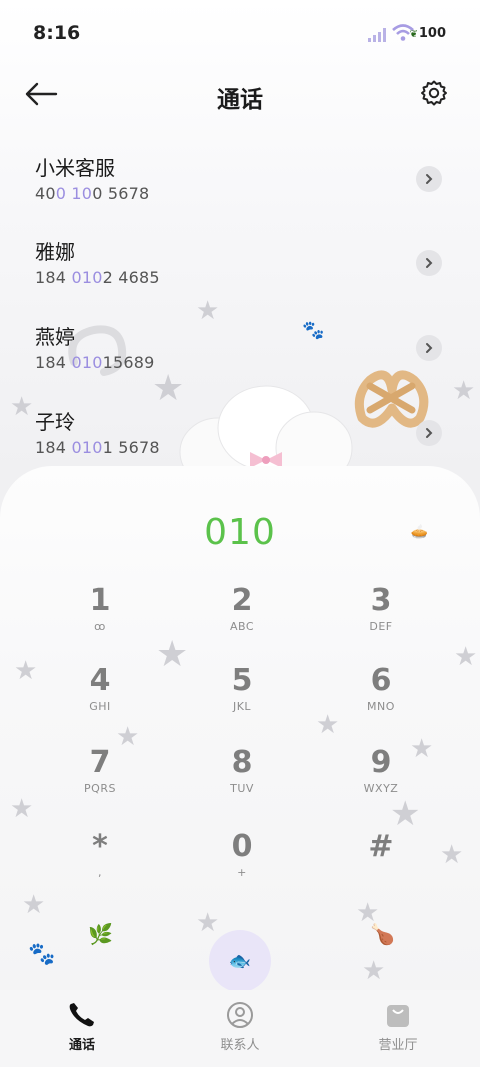  What do you see at coordinates (381, 706) in the screenshot?
I see `dial-key-letters: MNO` at bounding box center [381, 706].